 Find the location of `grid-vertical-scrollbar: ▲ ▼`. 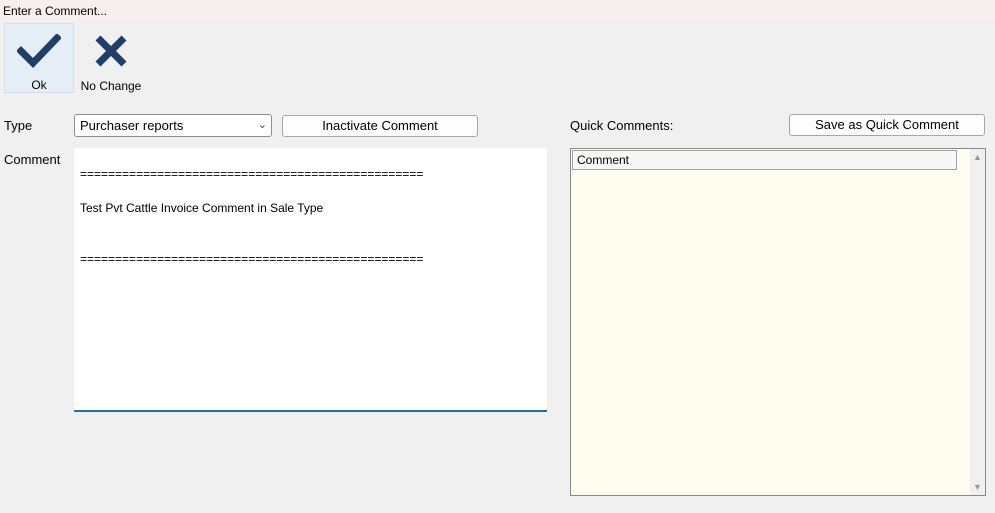

grid-vertical-scrollbar: ▲ ▼ is located at coordinates (977, 322).